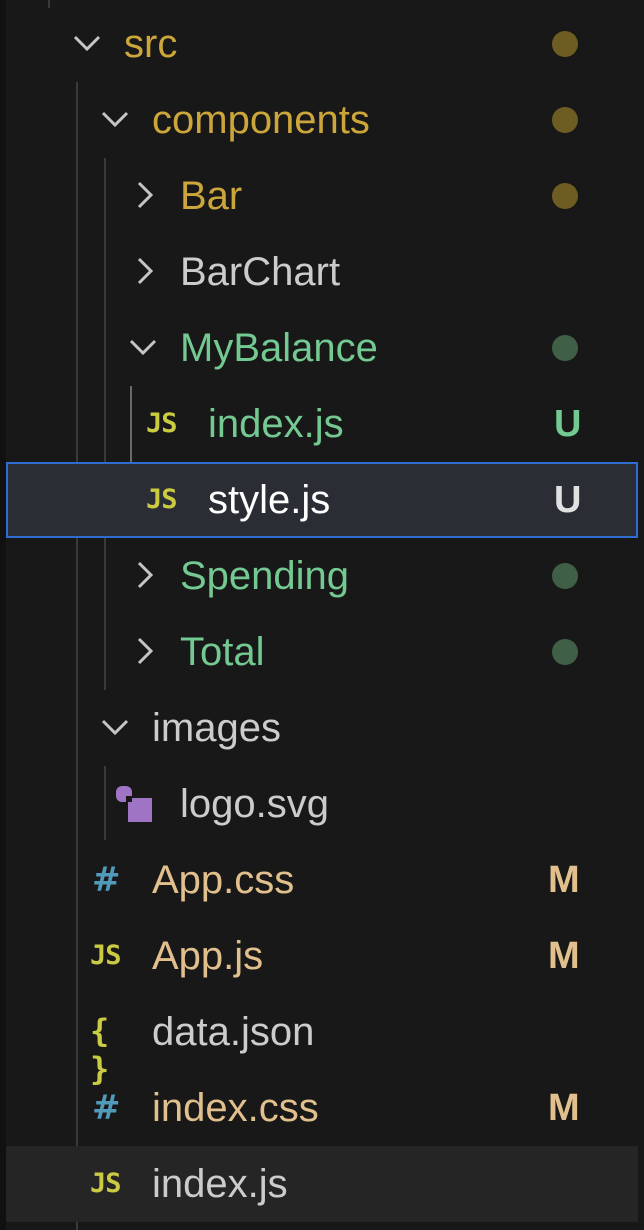 This screenshot has width=644, height=1230. I want to click on tree-folder-mybalance: MyBalance, so click(322, 348).